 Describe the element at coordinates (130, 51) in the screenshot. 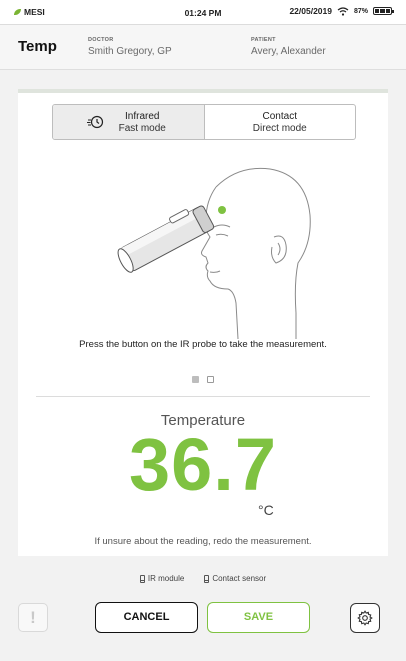

I see `doctor-name: Smith Gregory, GP` at that location.